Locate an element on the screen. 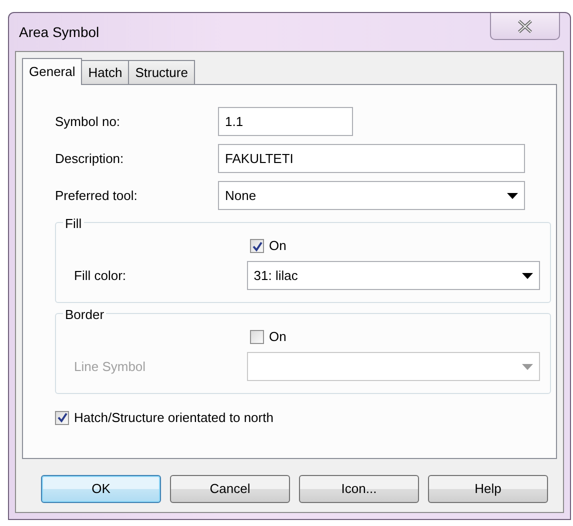 The image size is (573, 526). close-icon is located at coordinates (525, 26).